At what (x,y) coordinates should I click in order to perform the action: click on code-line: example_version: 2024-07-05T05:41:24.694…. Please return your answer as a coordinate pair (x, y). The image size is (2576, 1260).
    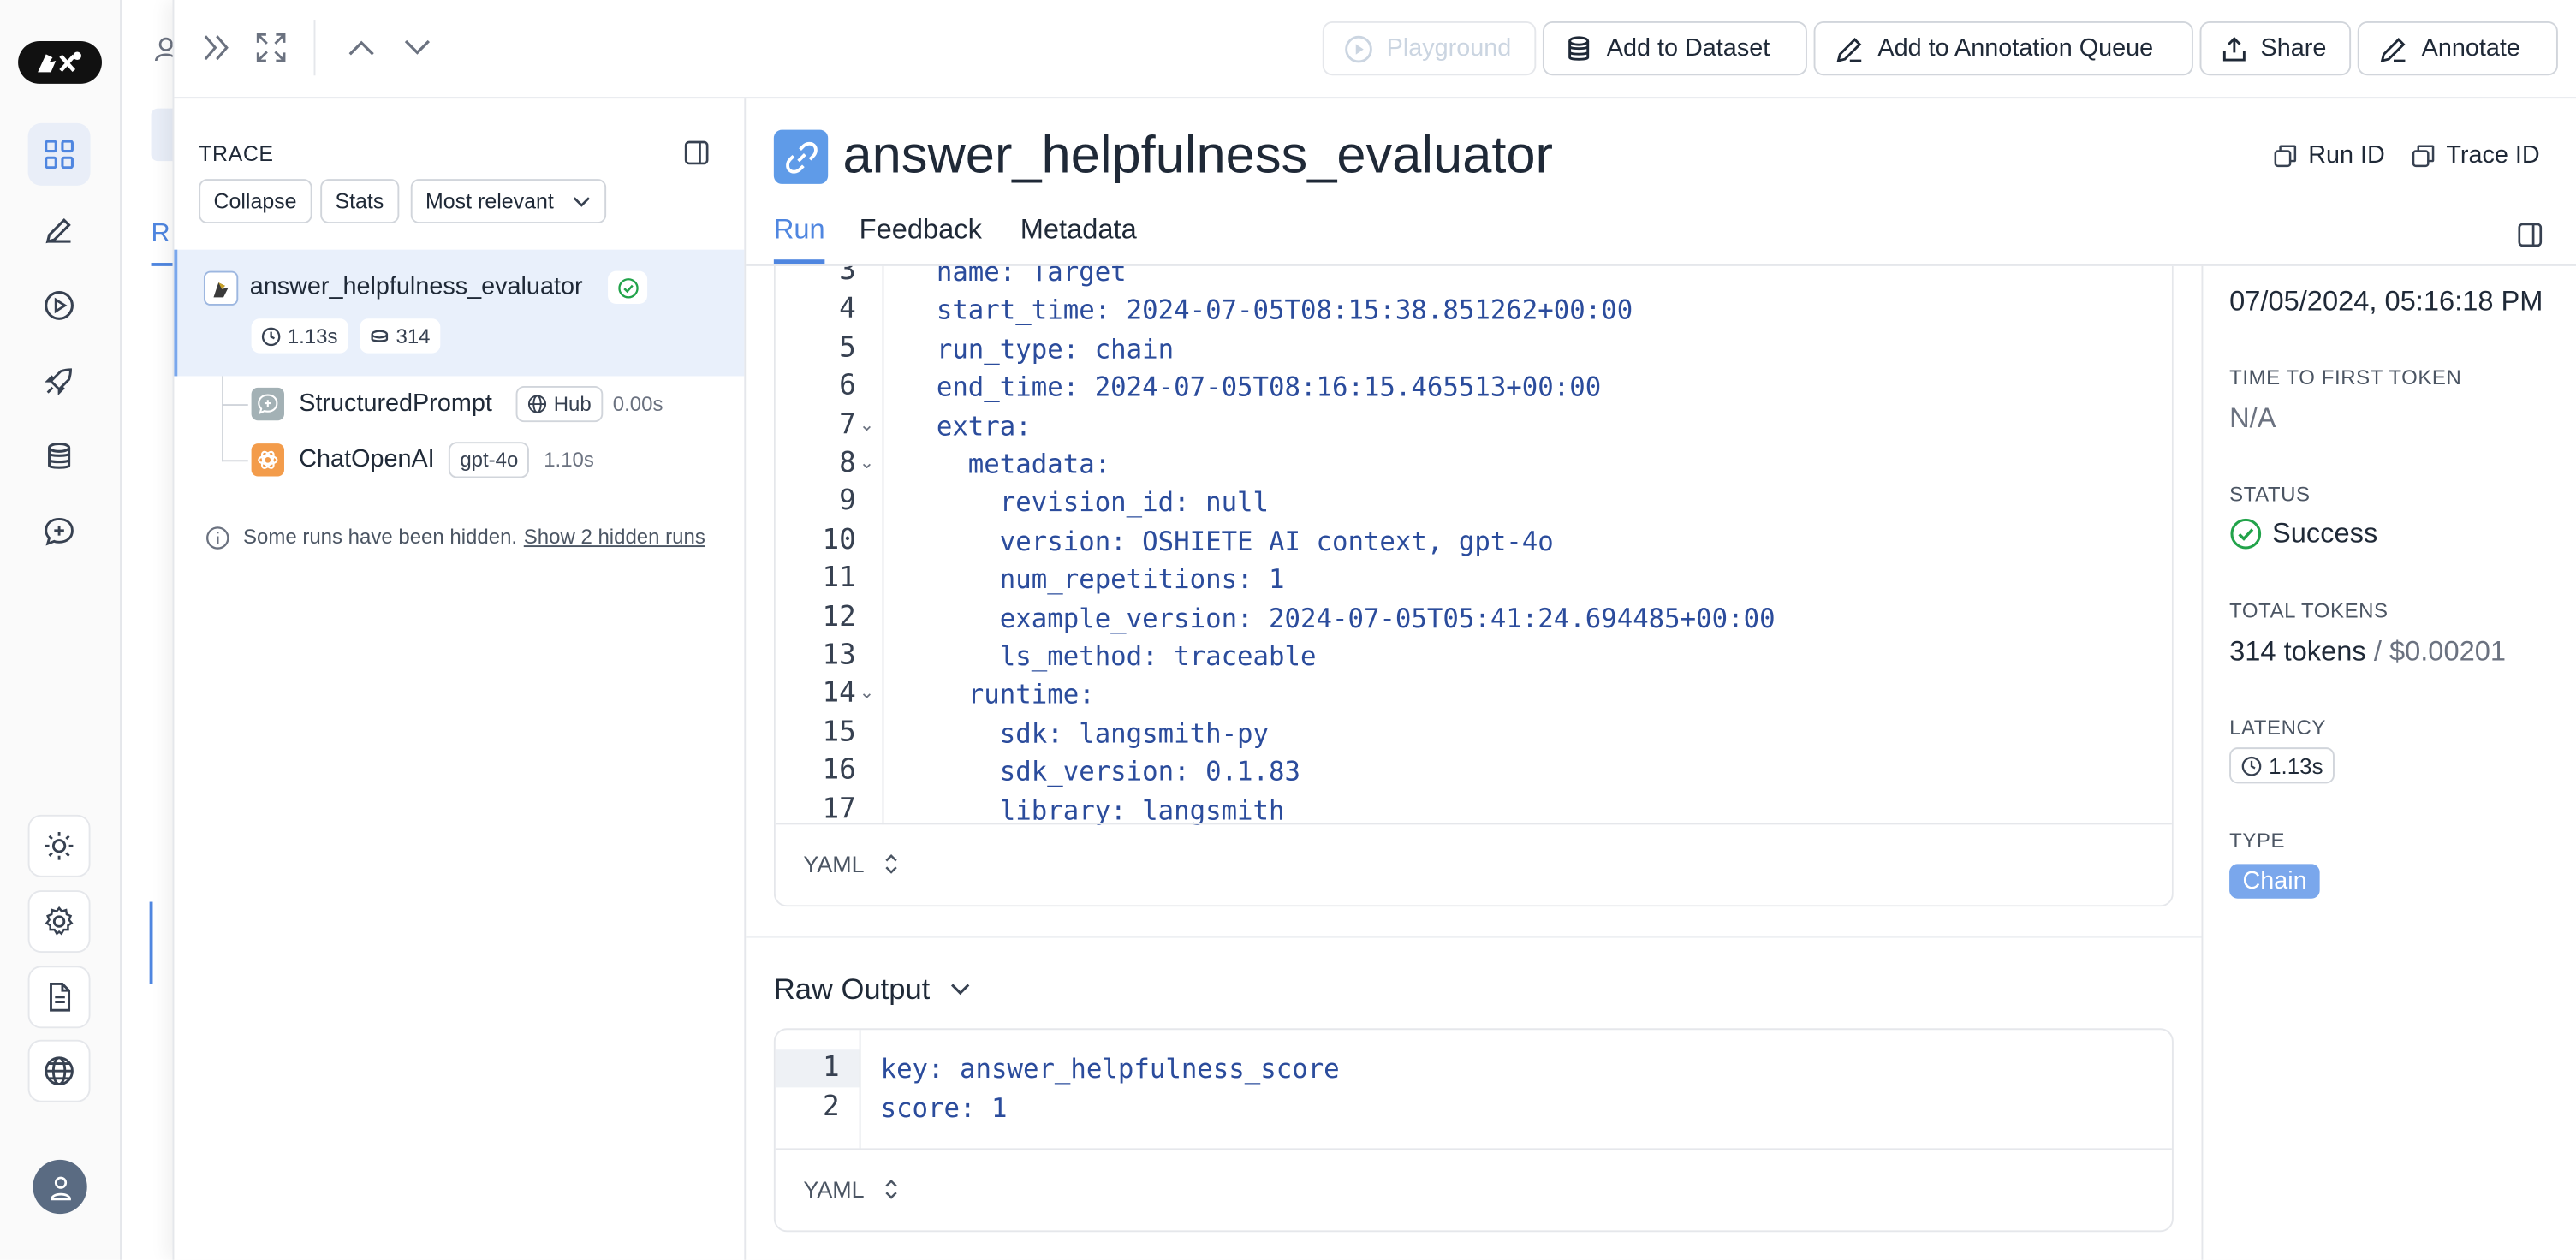
    Looking at the image, I should click on (1356, 617).